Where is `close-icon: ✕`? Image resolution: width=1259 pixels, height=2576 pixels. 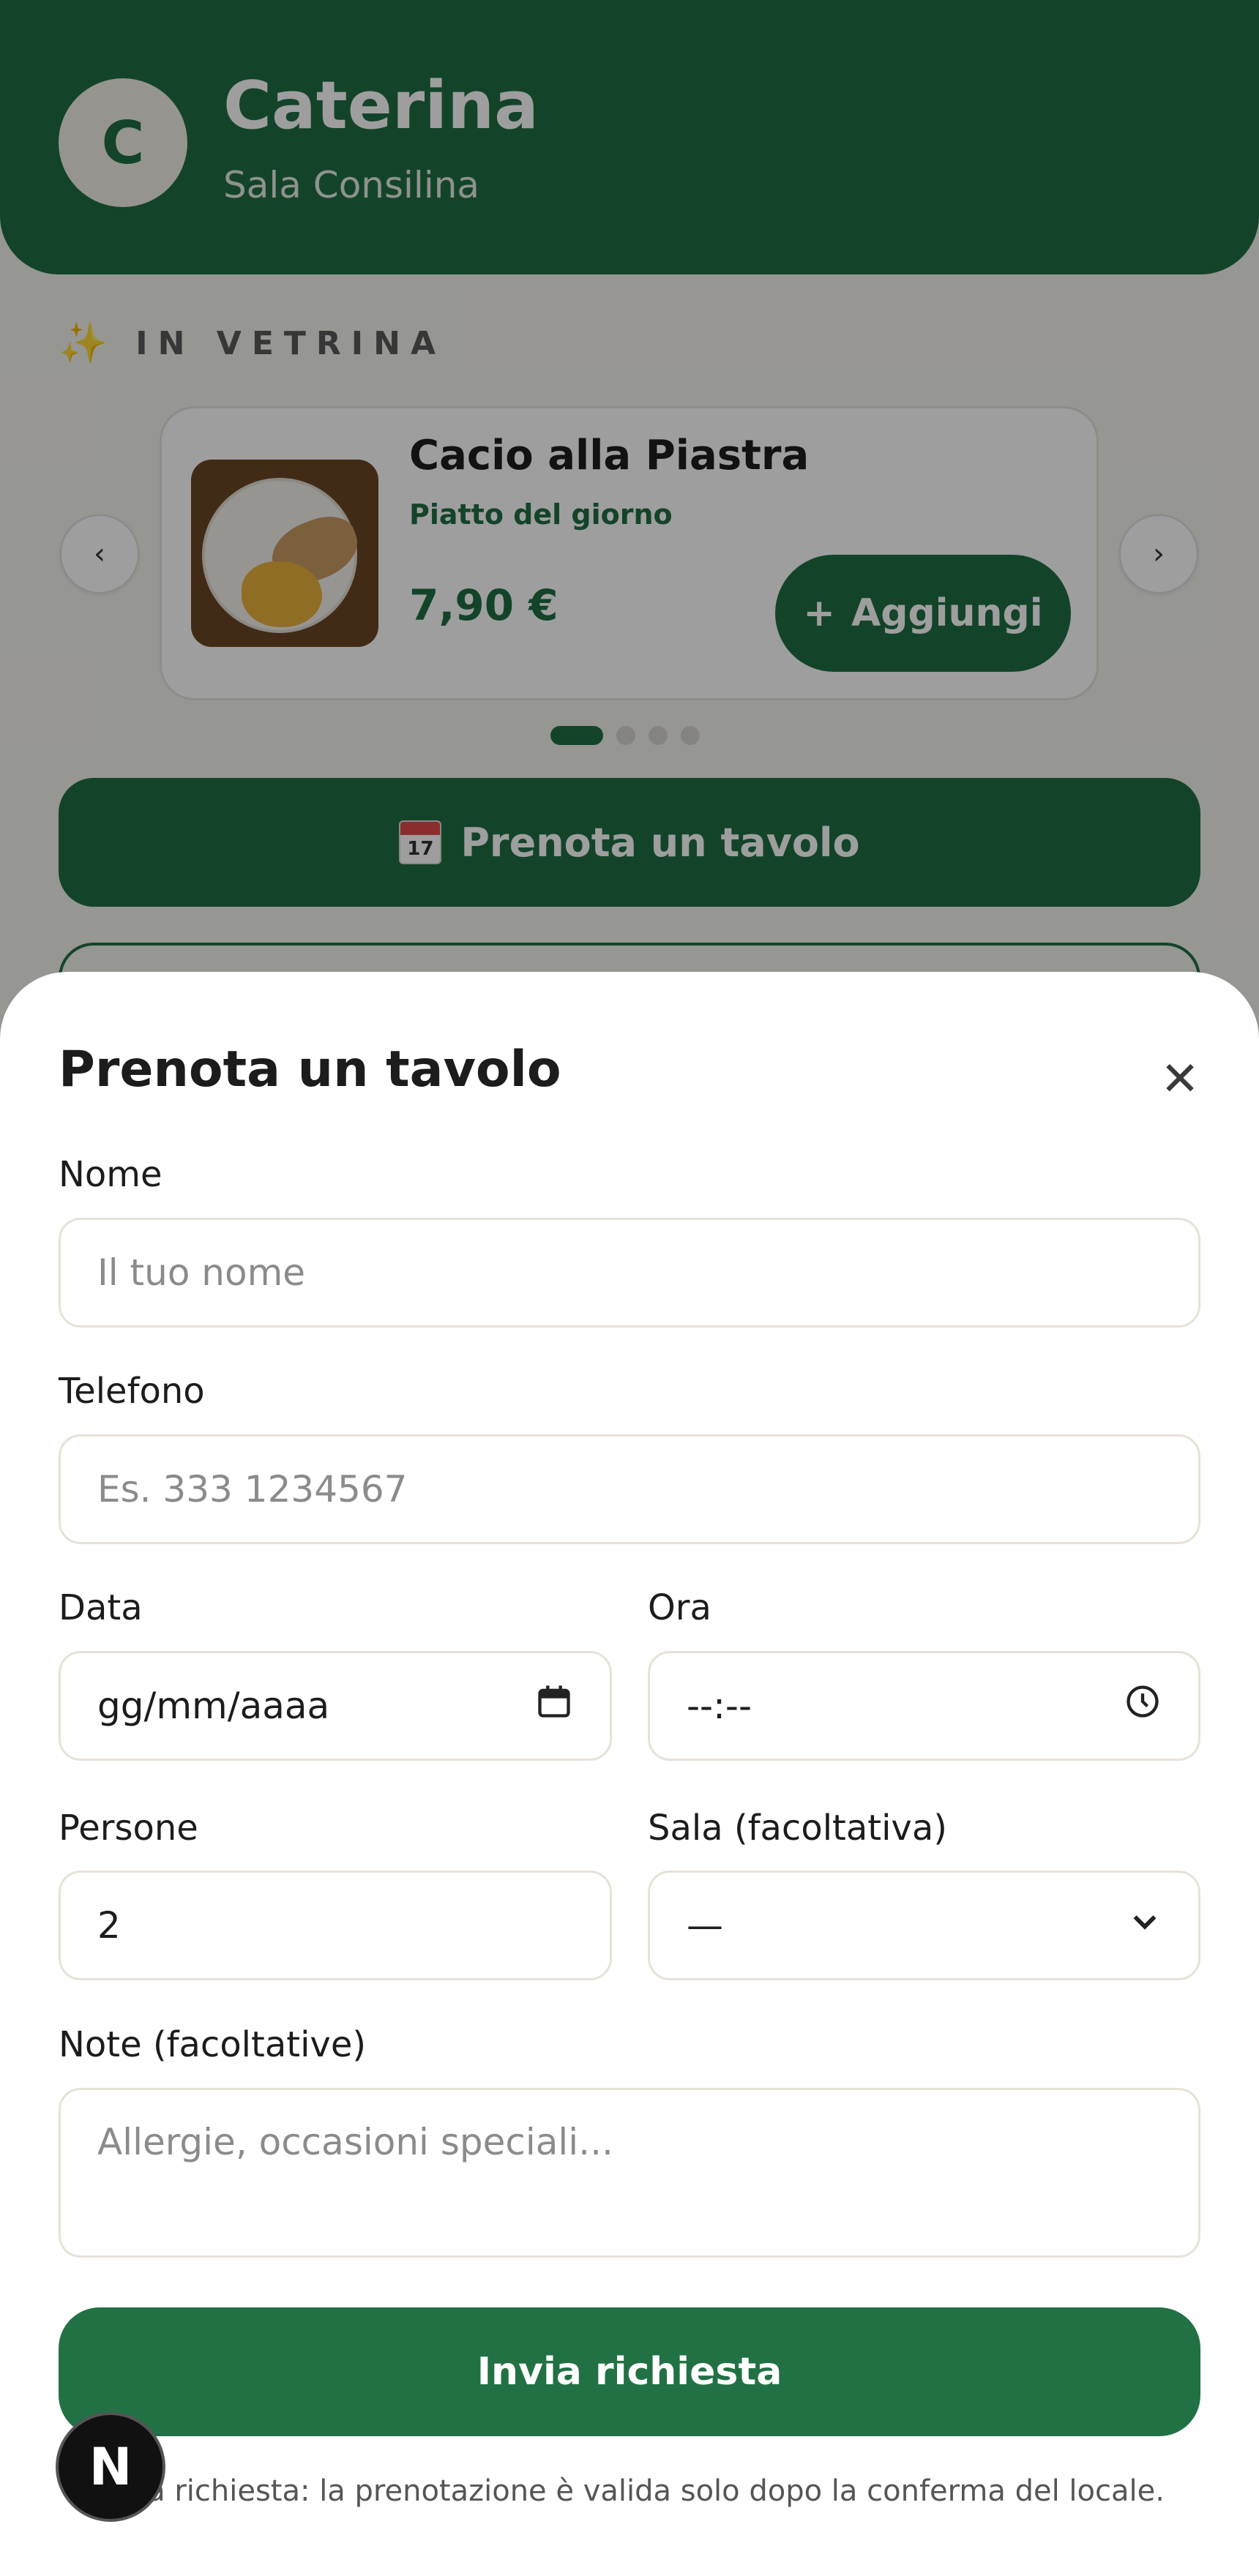
close-icon: ✕ is located at coordinates (1180, 1079).